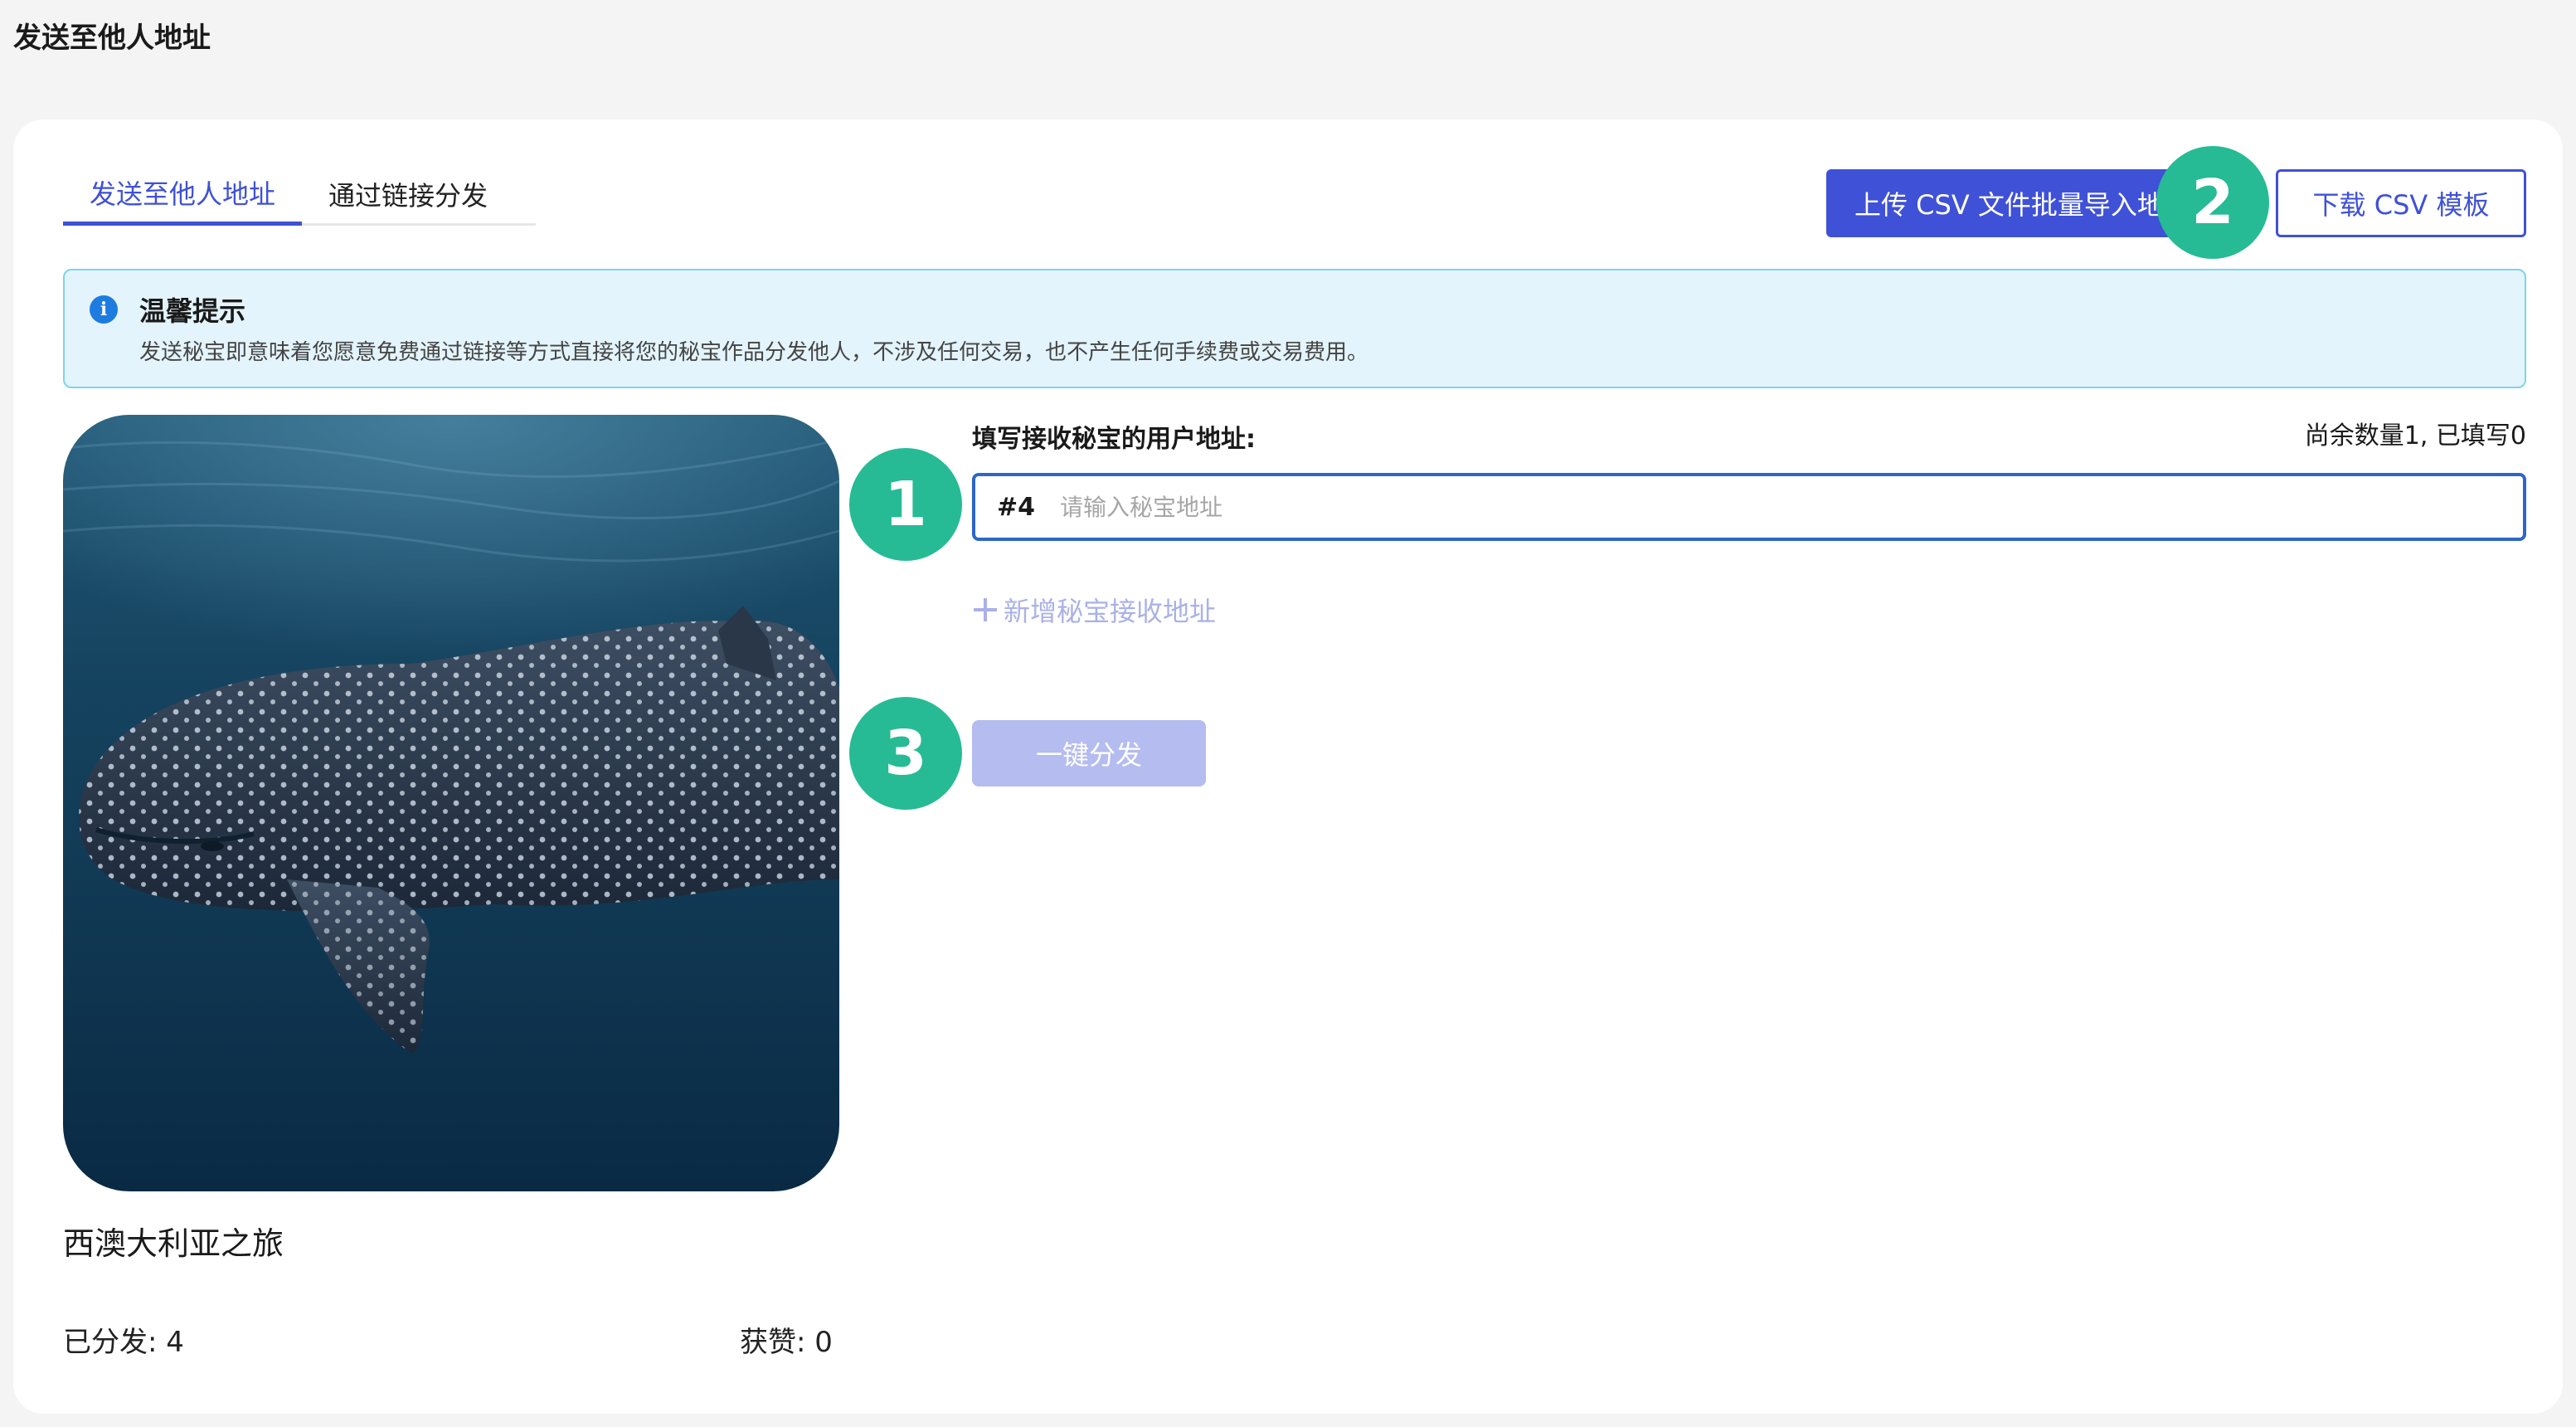  I want to click on recipient-address-label: 填写接收秘宝的用户地址:, so click(1114, 440).